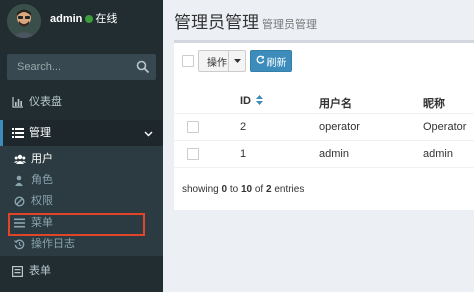 This screenshot has height=292, width=474. Describe the element at coordinates (243, 189) in the screenshot. I see `pagination-info: showing 0 to 10 of 2 entries` at that location.